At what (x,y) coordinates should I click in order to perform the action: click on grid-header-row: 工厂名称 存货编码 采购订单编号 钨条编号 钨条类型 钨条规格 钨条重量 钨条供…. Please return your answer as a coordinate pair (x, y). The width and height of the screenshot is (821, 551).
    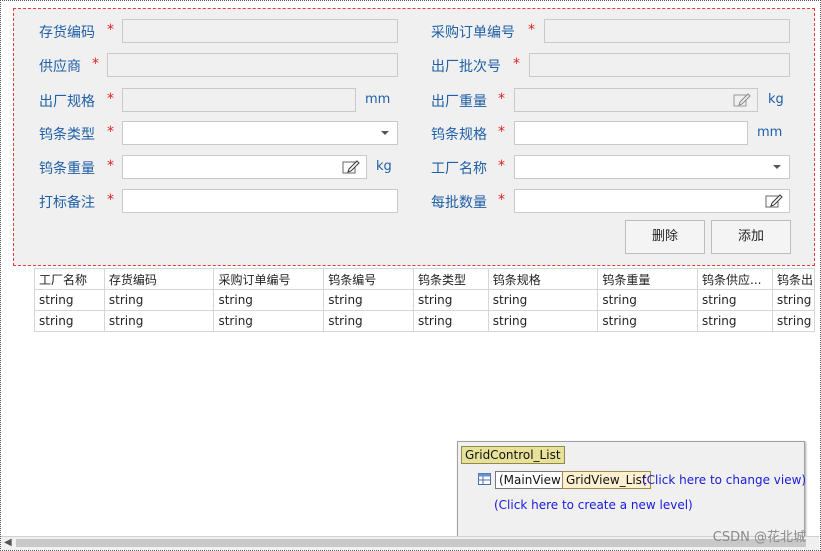
    Looking at the image, I should click on (425, 279).